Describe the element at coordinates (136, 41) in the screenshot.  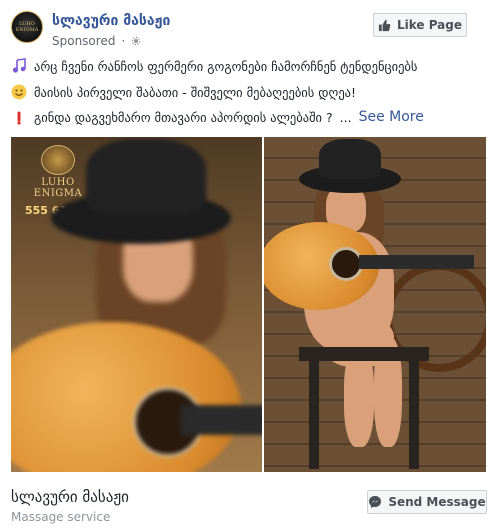
I see `settings-icon` at that location.